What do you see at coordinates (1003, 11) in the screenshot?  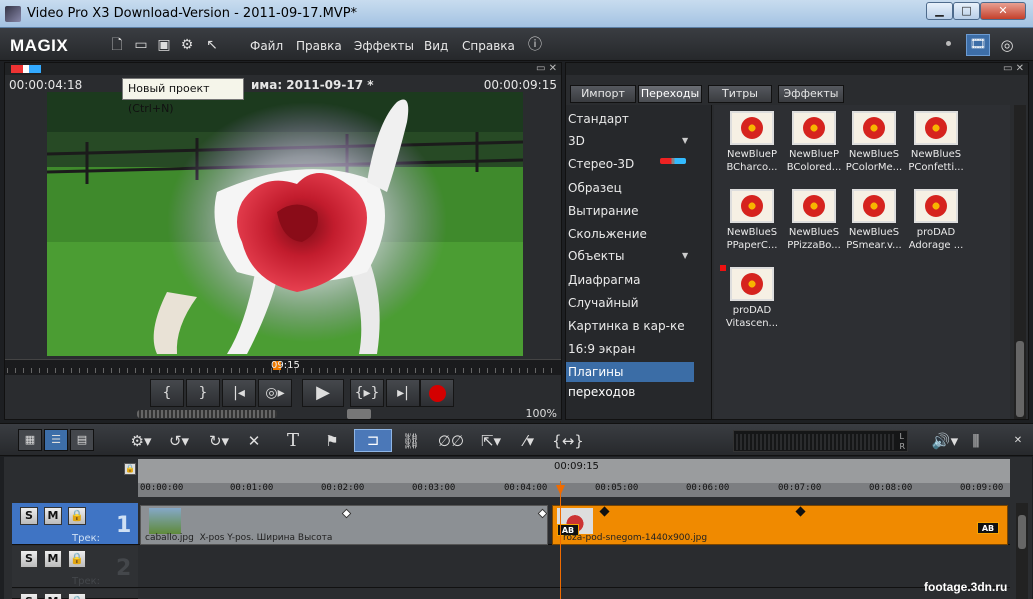 I see `close-button: ✕` at bounding box center [1003, 11].